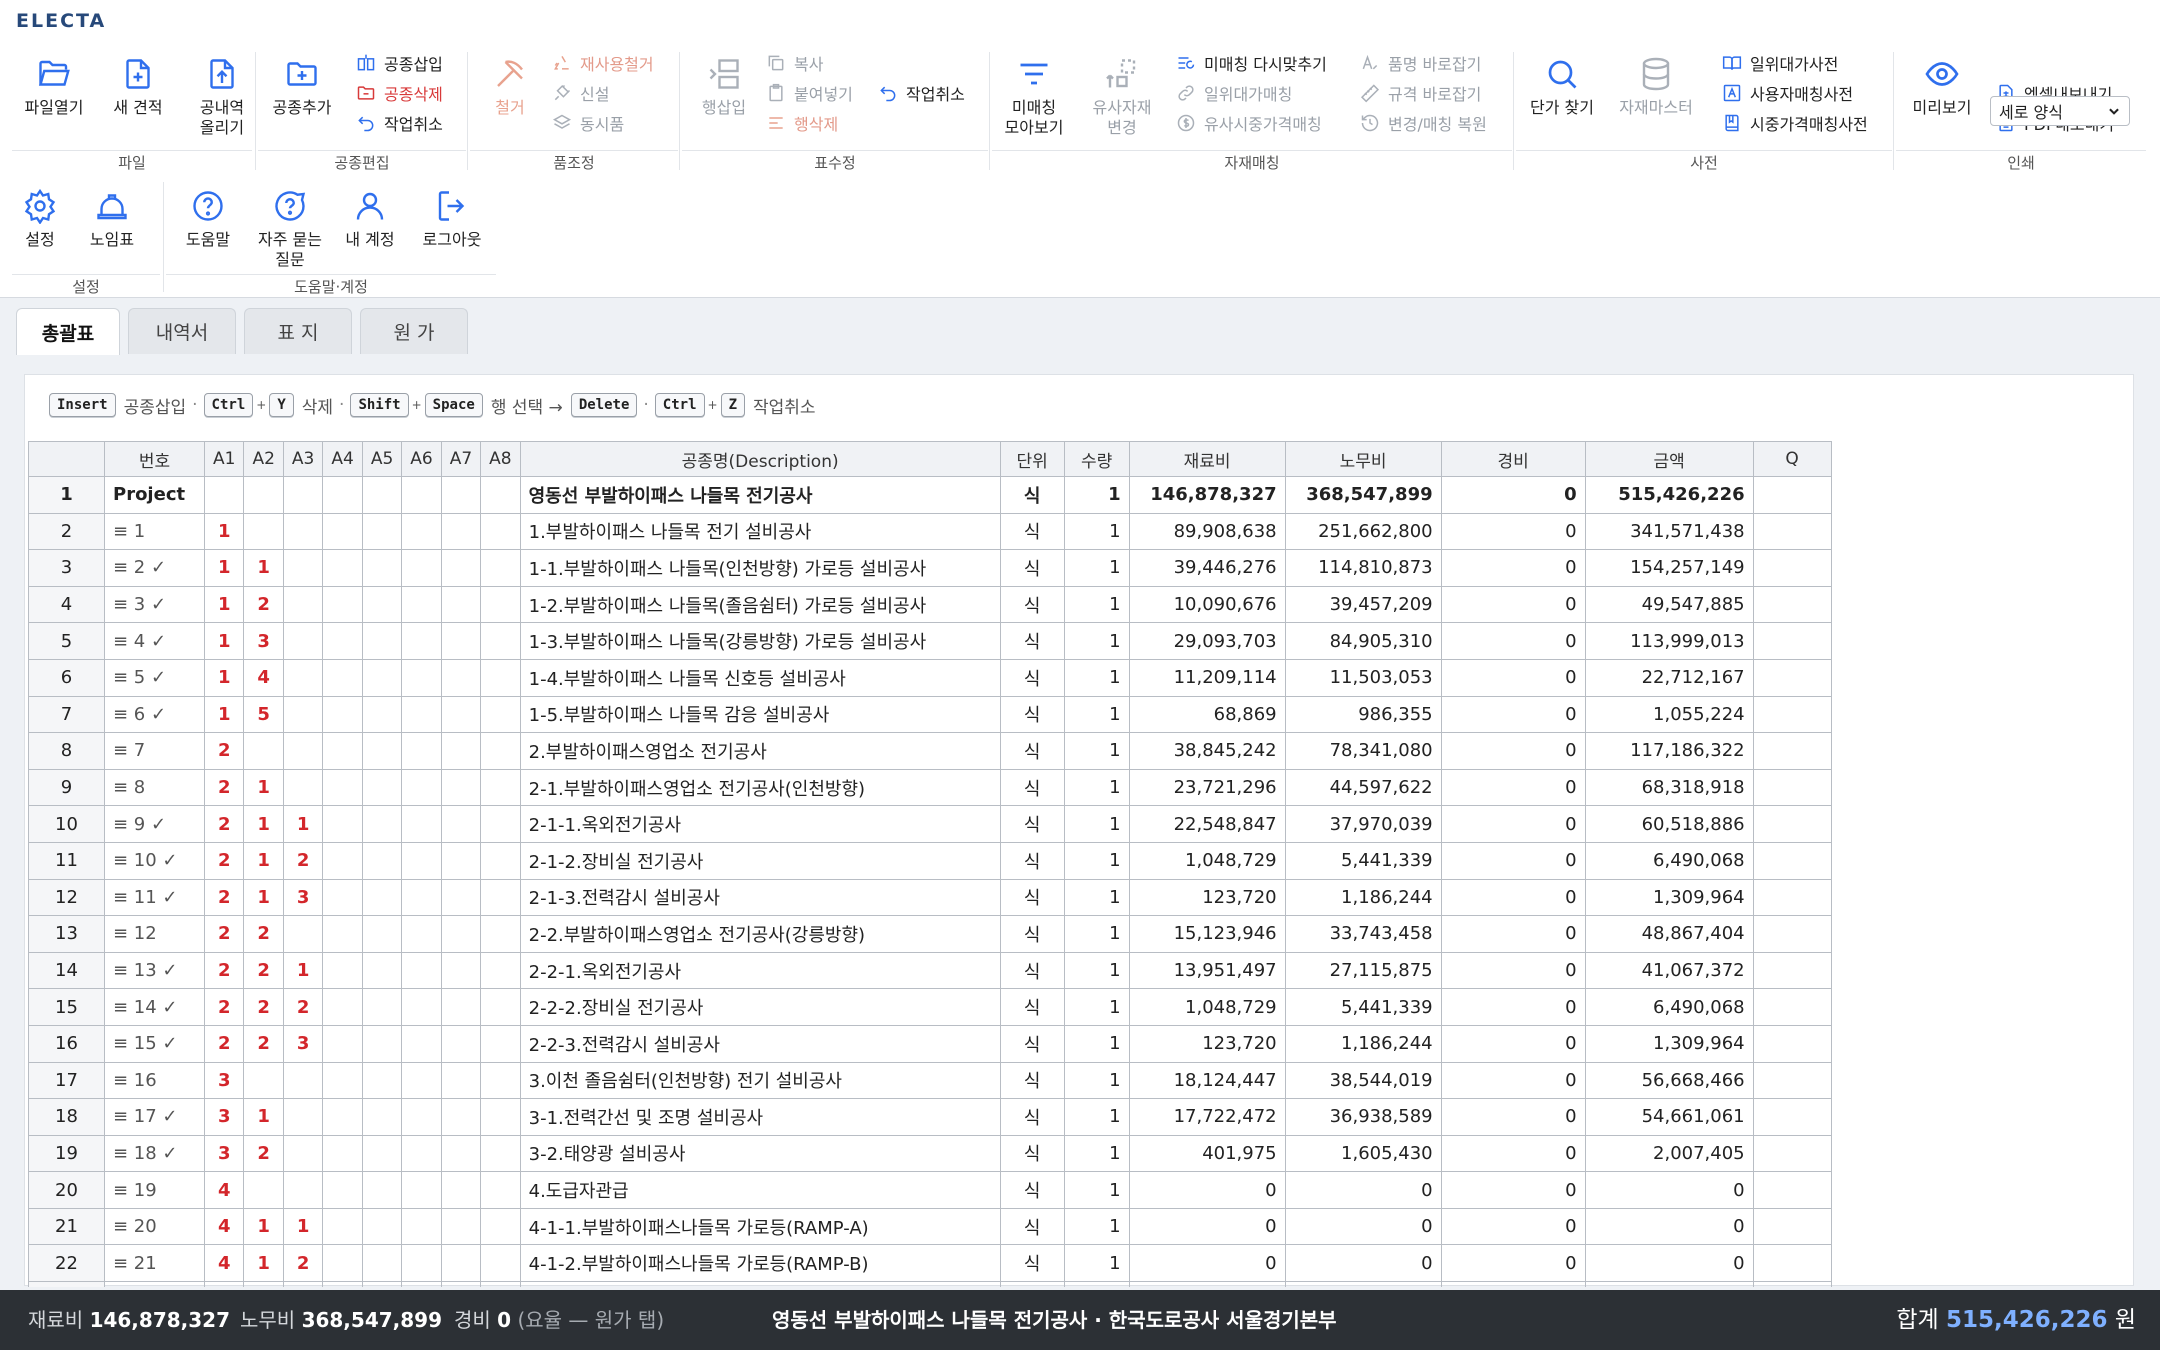 The height and width of the screenshot is (1350, 2160). I want to click on unit-price-dict-button: 일위대가사전, so click(1780, 63).